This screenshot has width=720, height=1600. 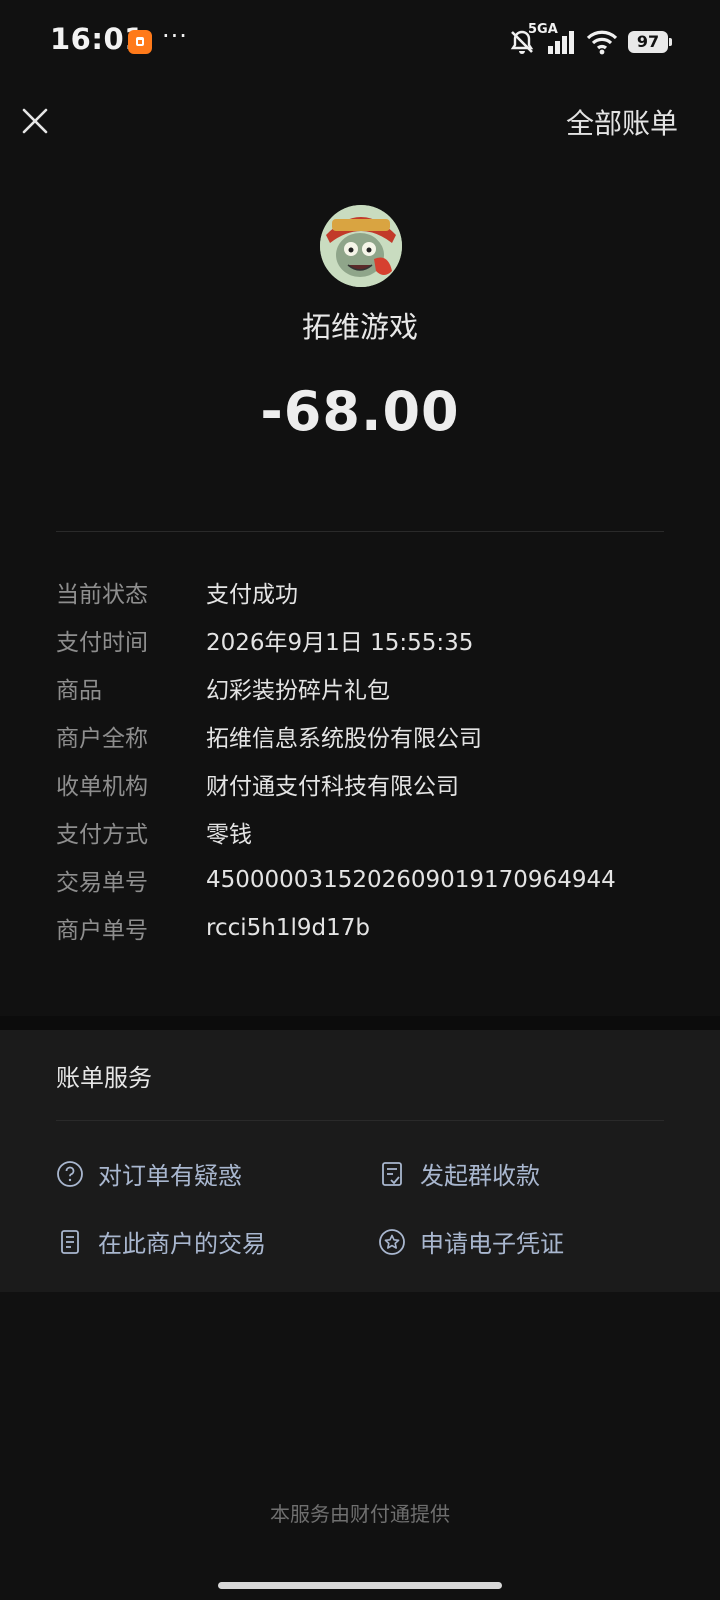 What do you see at coordinates (140, 42) in the screenshot?
I see `app-notification-icon` at bounding box center [140, 42].